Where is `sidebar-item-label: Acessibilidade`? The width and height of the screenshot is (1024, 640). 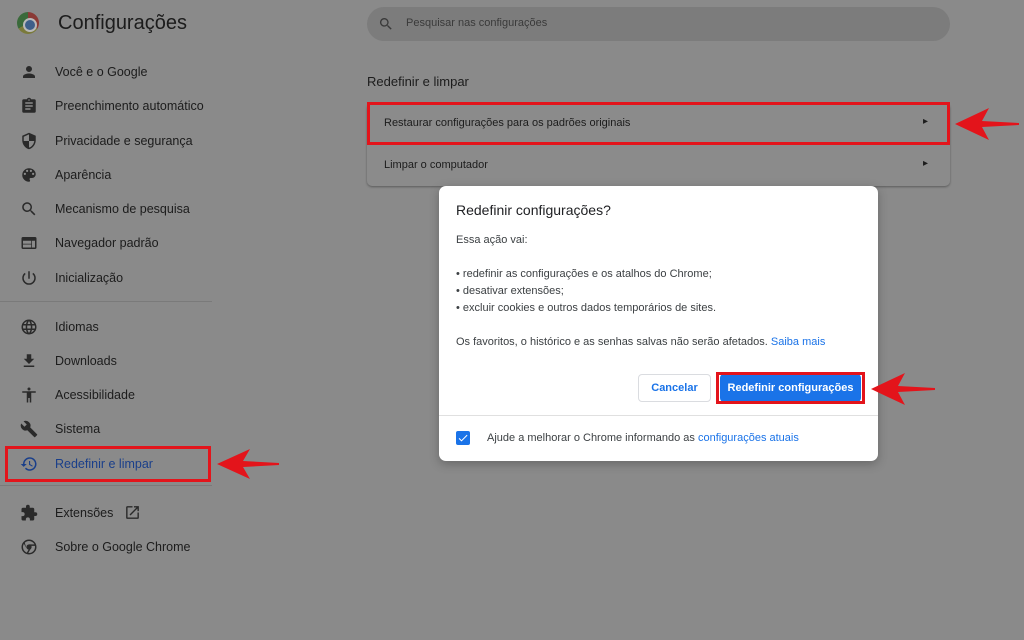
sidebar-item-label: Acessibilidade is located at coordinates (95, 395).